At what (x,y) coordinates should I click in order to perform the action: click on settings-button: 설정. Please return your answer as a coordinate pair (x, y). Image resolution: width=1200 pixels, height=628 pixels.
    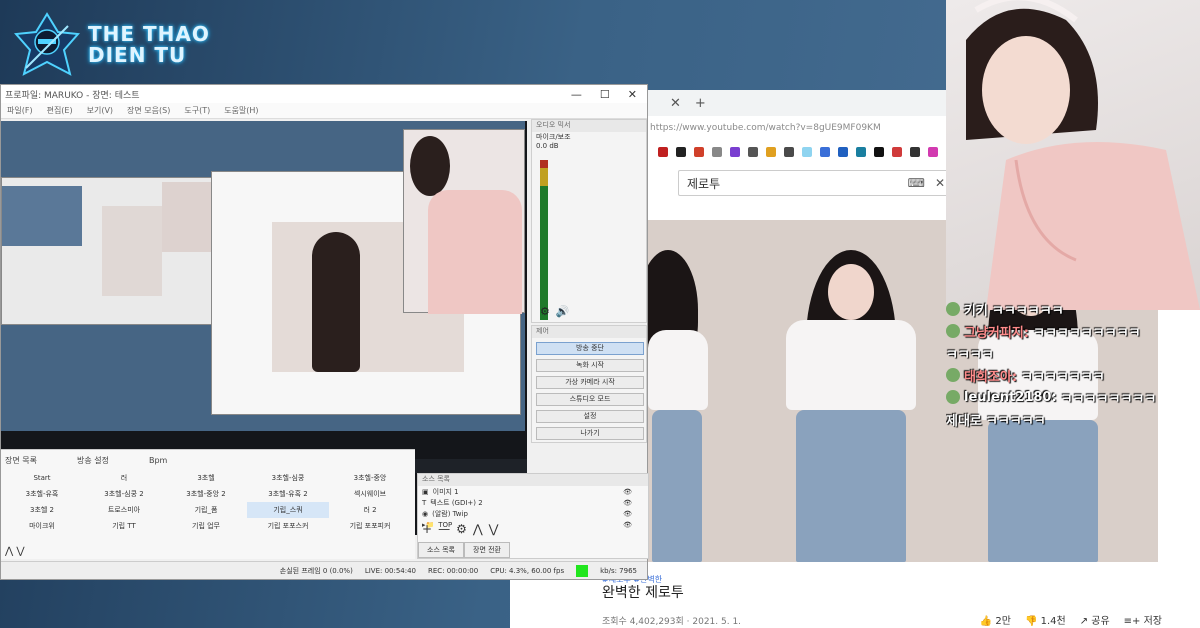
    Looking at the image, I should click on (590, 416).